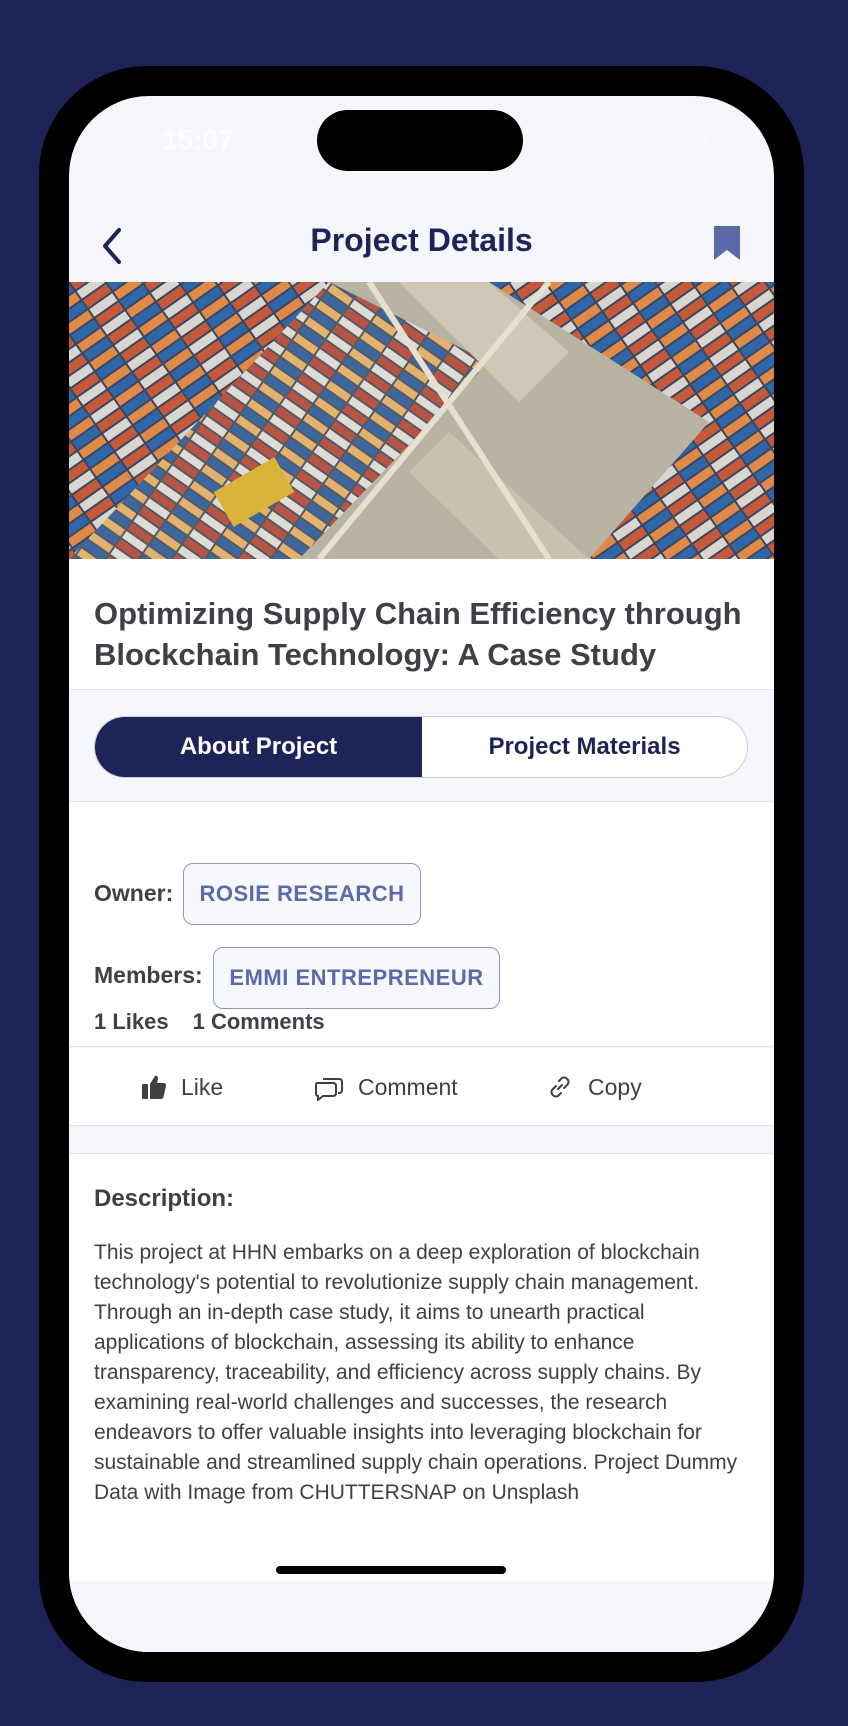 Image resolution: width=848 pixels, height=1726 pixels. I want to click on tab-about-project: About Project, so click(258, 747).